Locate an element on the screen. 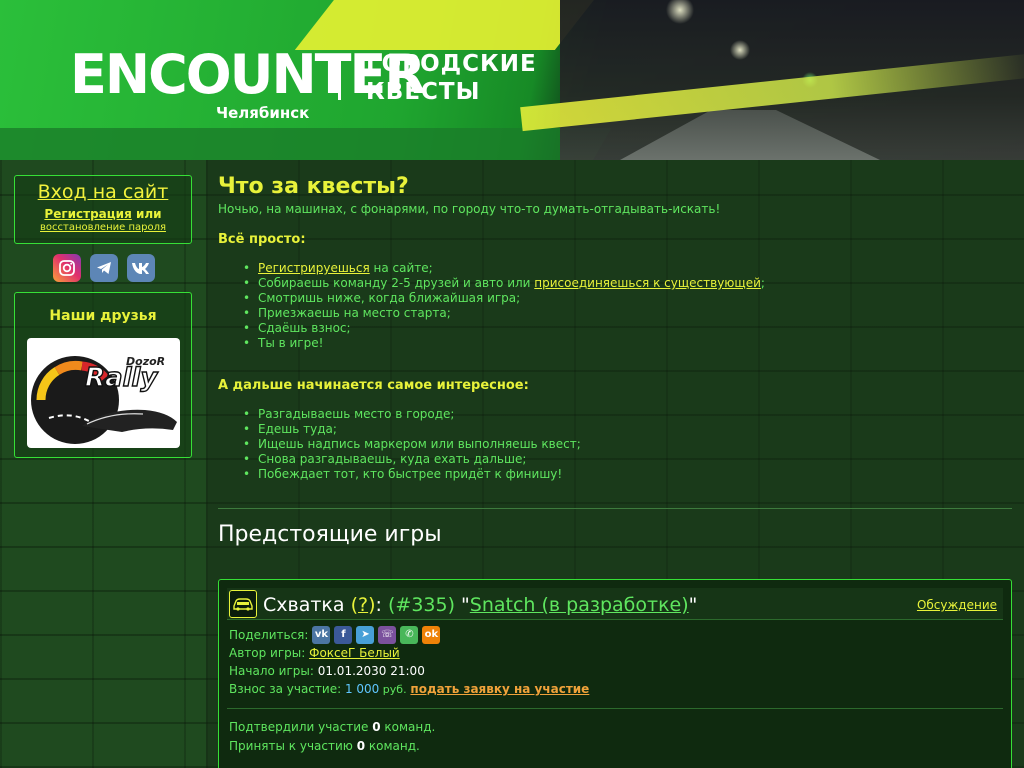 Image resolution: width=1024 pixels, height=768 pixels. list-item: Разгадываешь место в городе; is located at coordinates (625, 414).